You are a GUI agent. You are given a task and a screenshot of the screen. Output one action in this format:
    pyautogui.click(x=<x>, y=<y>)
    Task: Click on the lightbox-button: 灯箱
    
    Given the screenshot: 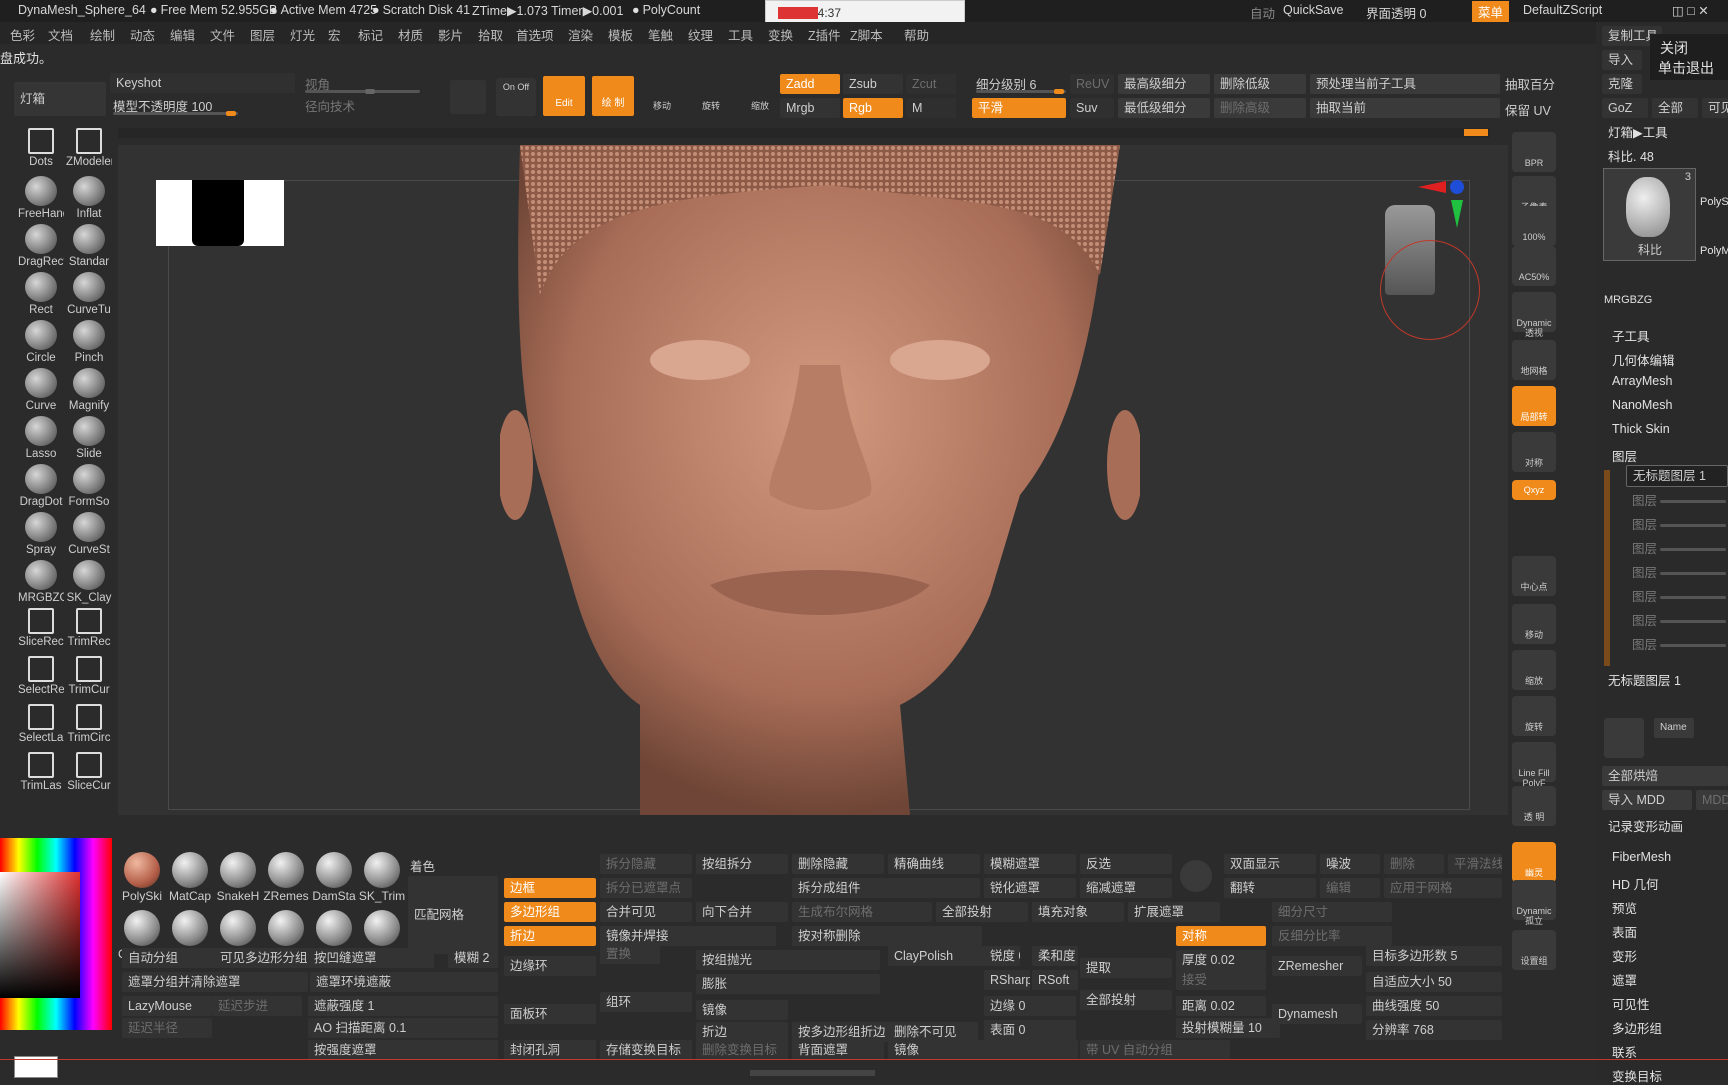 What is the action you would take?
    pyautogui.click(x=60, y=99)
    